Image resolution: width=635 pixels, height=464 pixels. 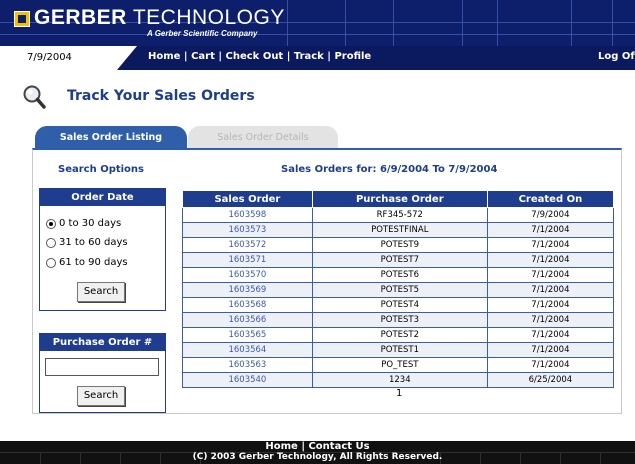 I want to click on table-row: 1603564 POTEST1 7/1/2004, so click(x=398, y=350).